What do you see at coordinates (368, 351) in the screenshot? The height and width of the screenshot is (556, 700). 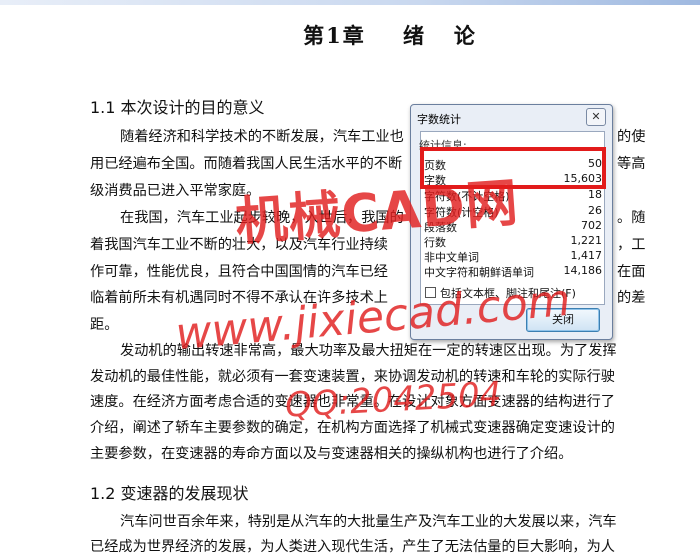 I see `paragraph-line: 发动机的输出转速非常高，最大功率及最大扭矩在一定的转速区出现。为了发挥` at bounding box center [368, 351].